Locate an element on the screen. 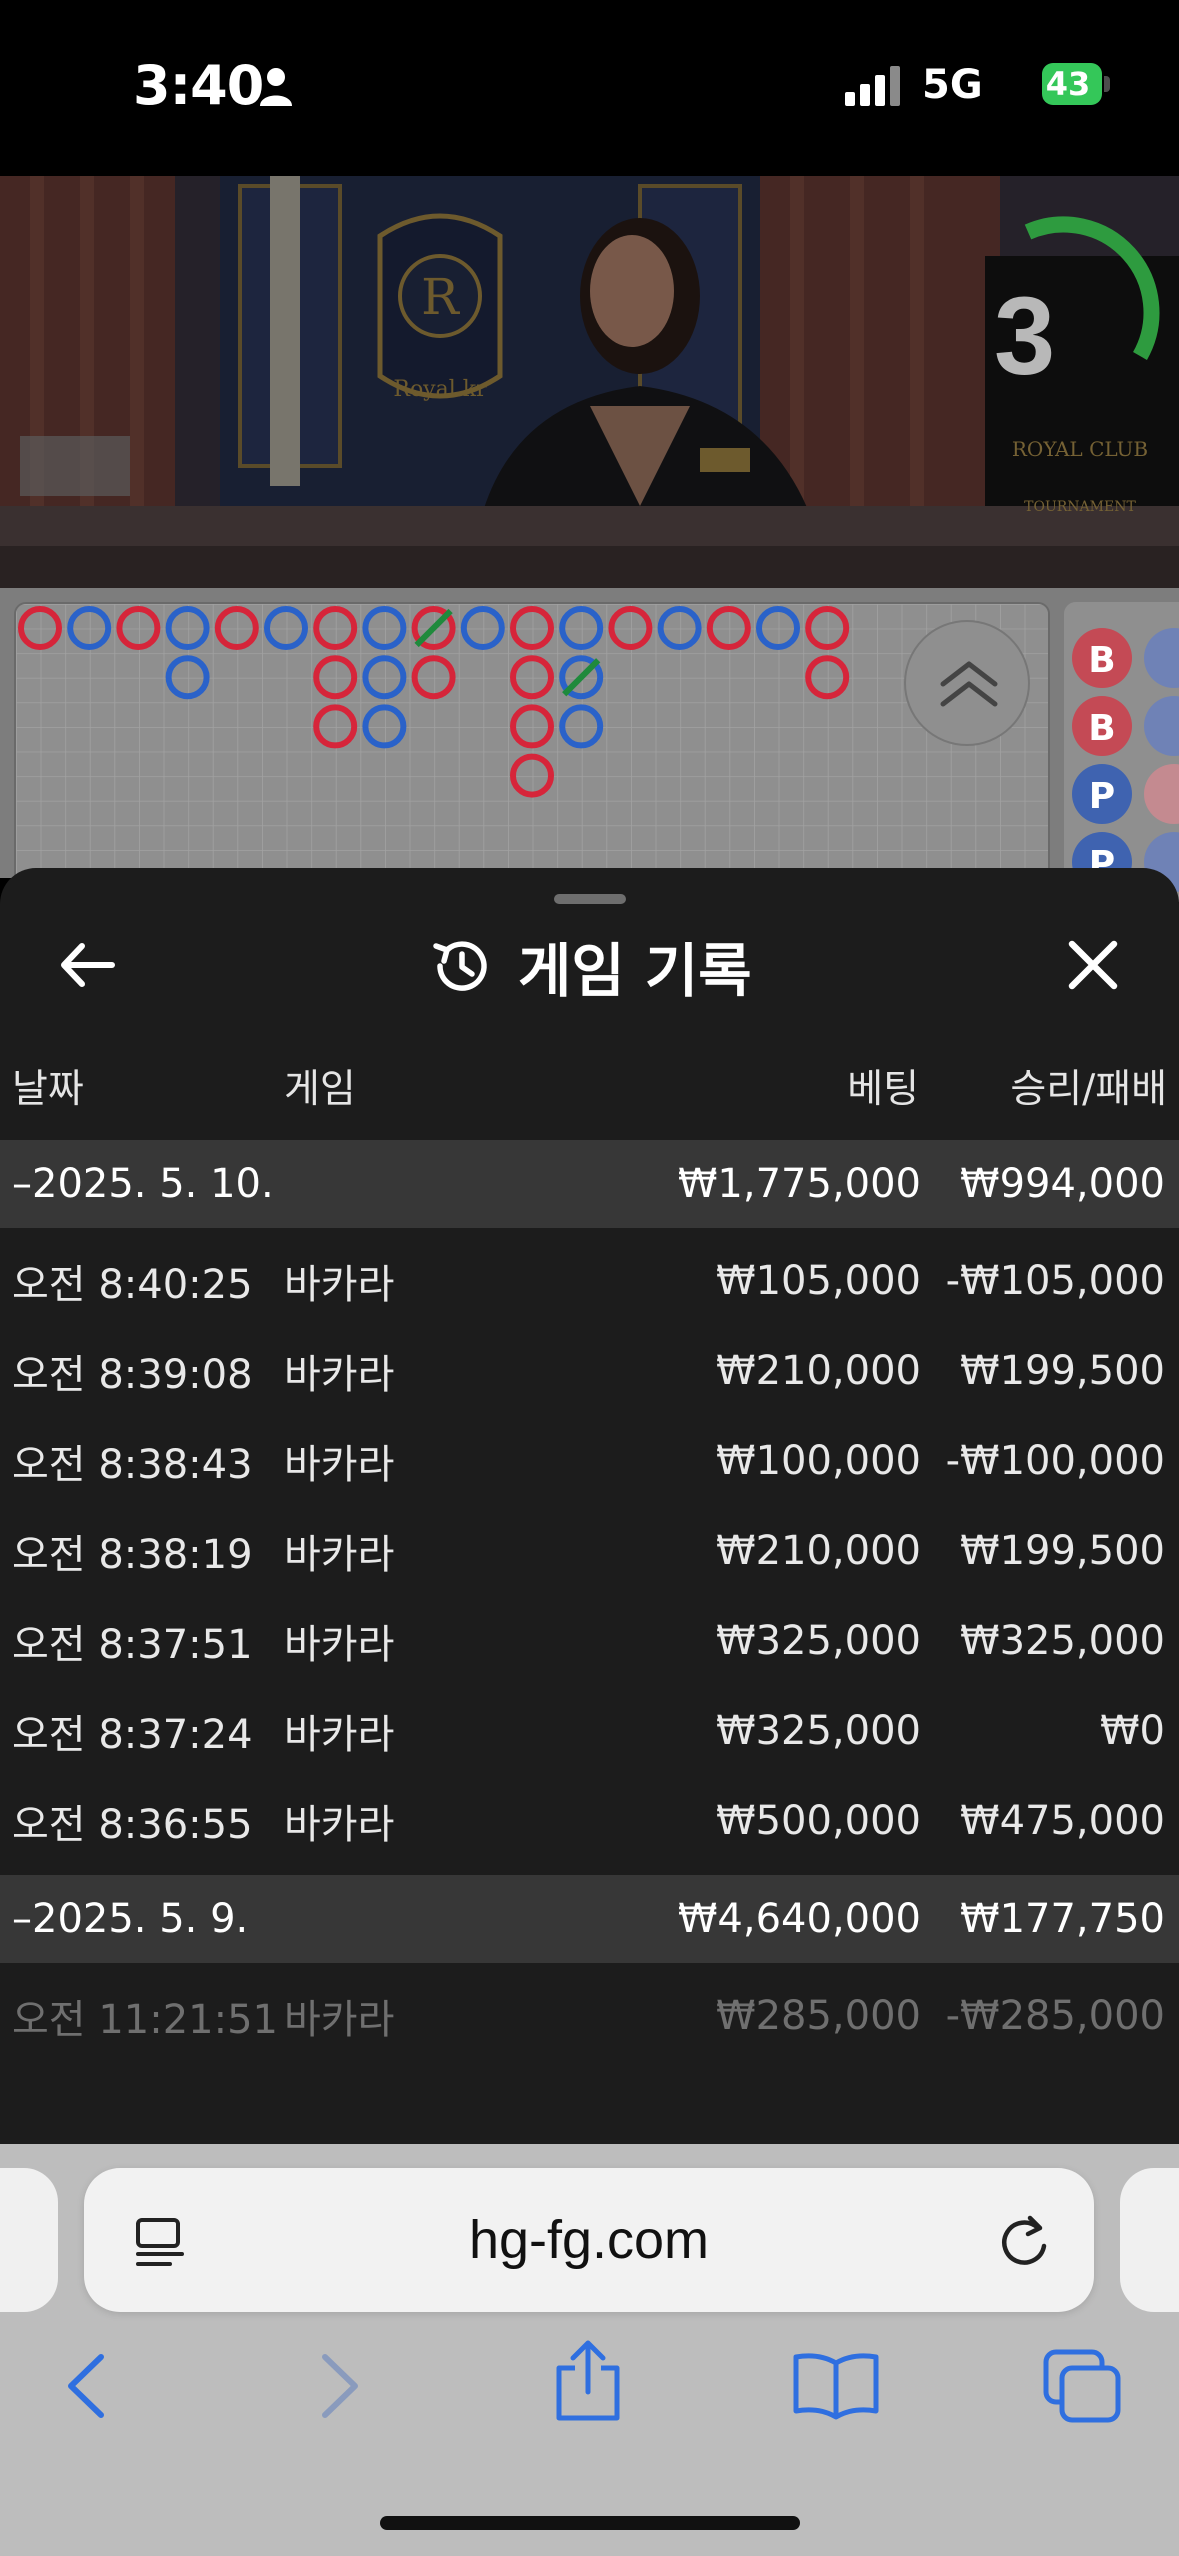  table-row: 오전 11:21:51 바카라 ₩285,000 -₩285,000 is located at coordinates (589, 2016).